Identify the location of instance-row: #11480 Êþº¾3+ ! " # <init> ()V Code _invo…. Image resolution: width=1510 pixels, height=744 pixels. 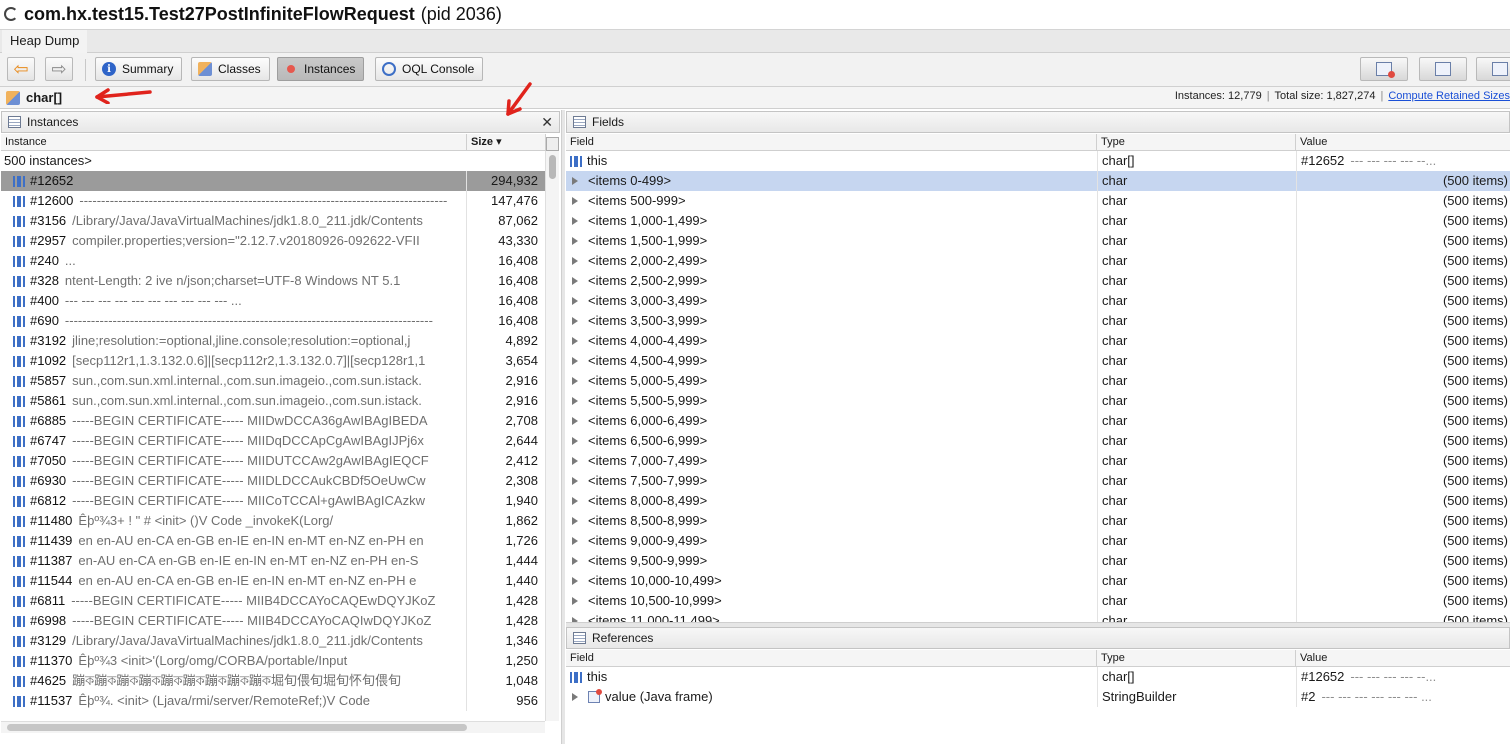
(273, 521).